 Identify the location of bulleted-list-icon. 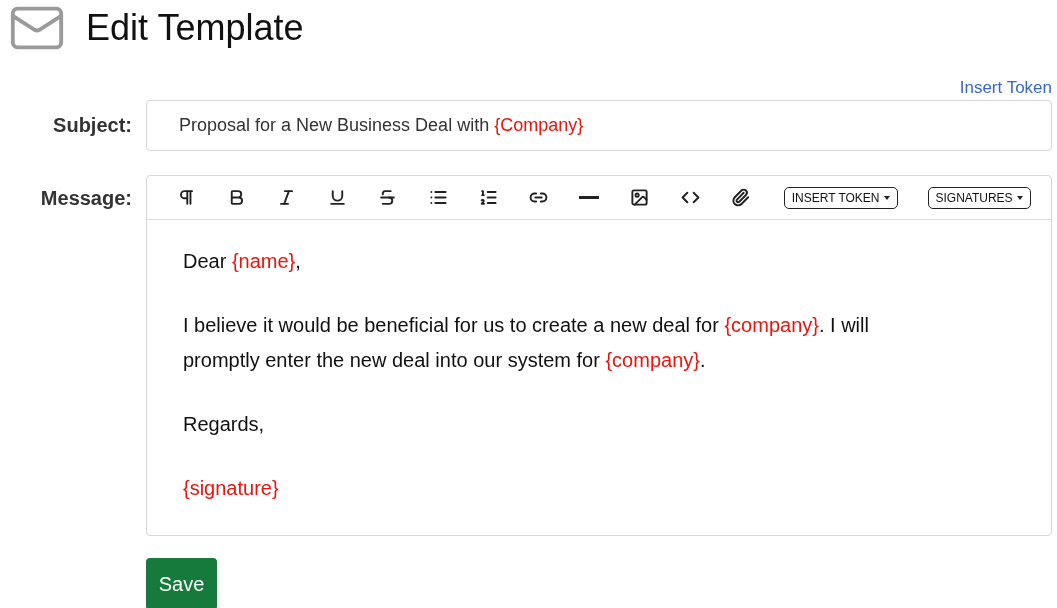
(438, 197).